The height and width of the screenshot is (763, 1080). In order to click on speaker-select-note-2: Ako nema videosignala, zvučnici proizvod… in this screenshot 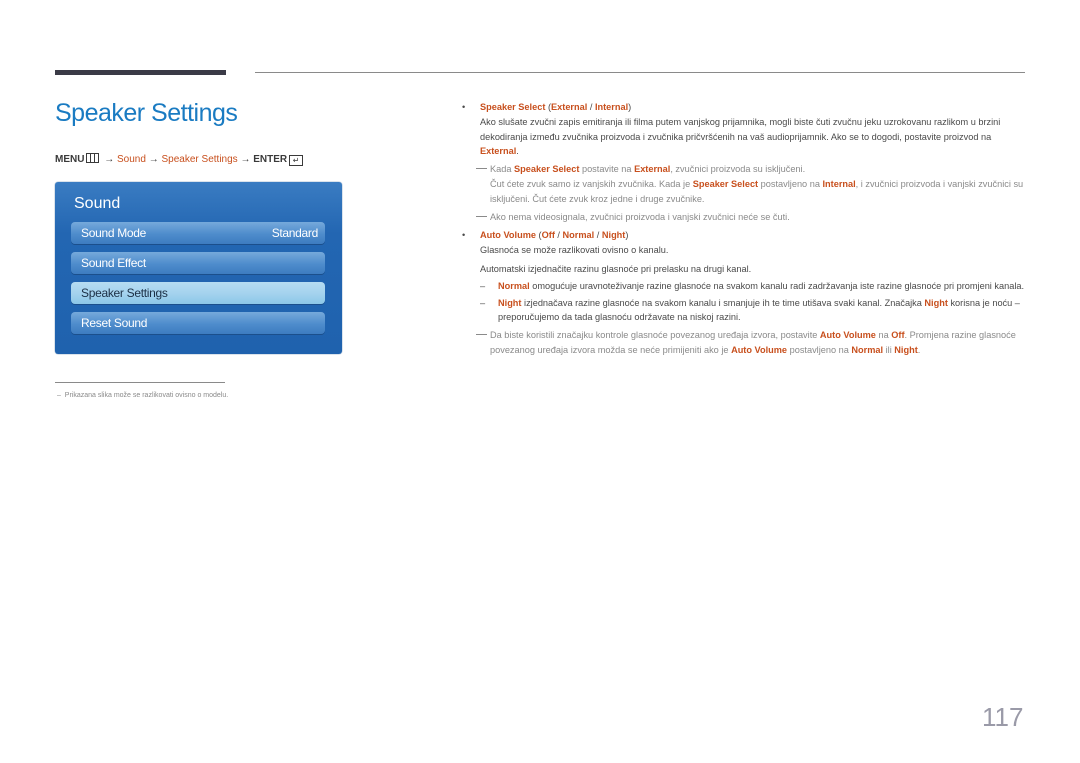, I will do `click(745, 217)`.